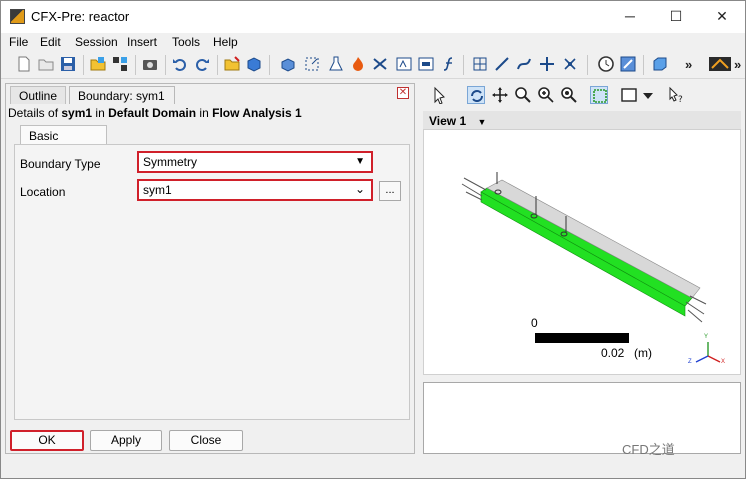 This screenshot has width=746, height=479. I want to click on select-pointer-icon, so click(440, 95).